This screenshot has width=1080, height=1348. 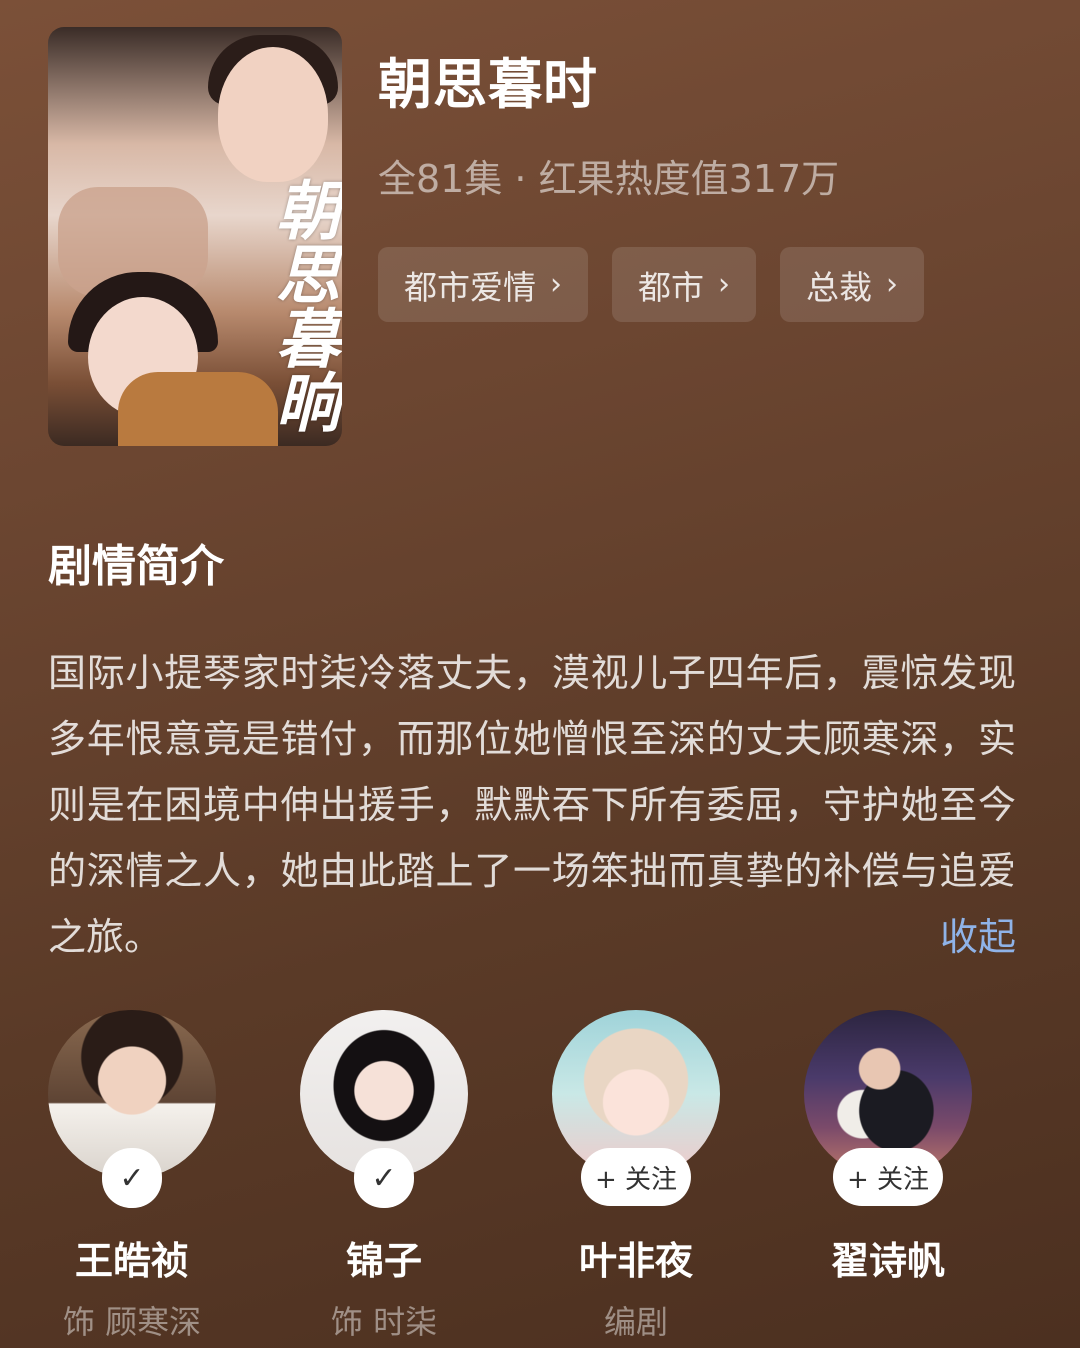 What do you see at coordinates (671, 287) in the screenshot?
I see `tag-label: 都市` at bounding box center [671, 287].